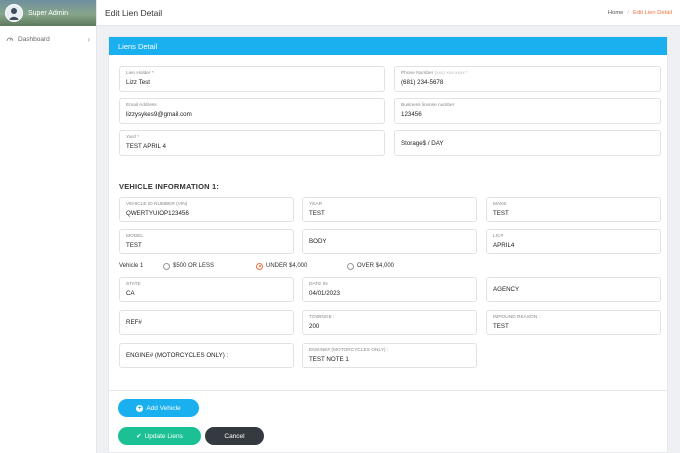  Describe the element at coordinates (146, 146) in the screenshot. I see `field-value: TEST APRIL 4` at that location.